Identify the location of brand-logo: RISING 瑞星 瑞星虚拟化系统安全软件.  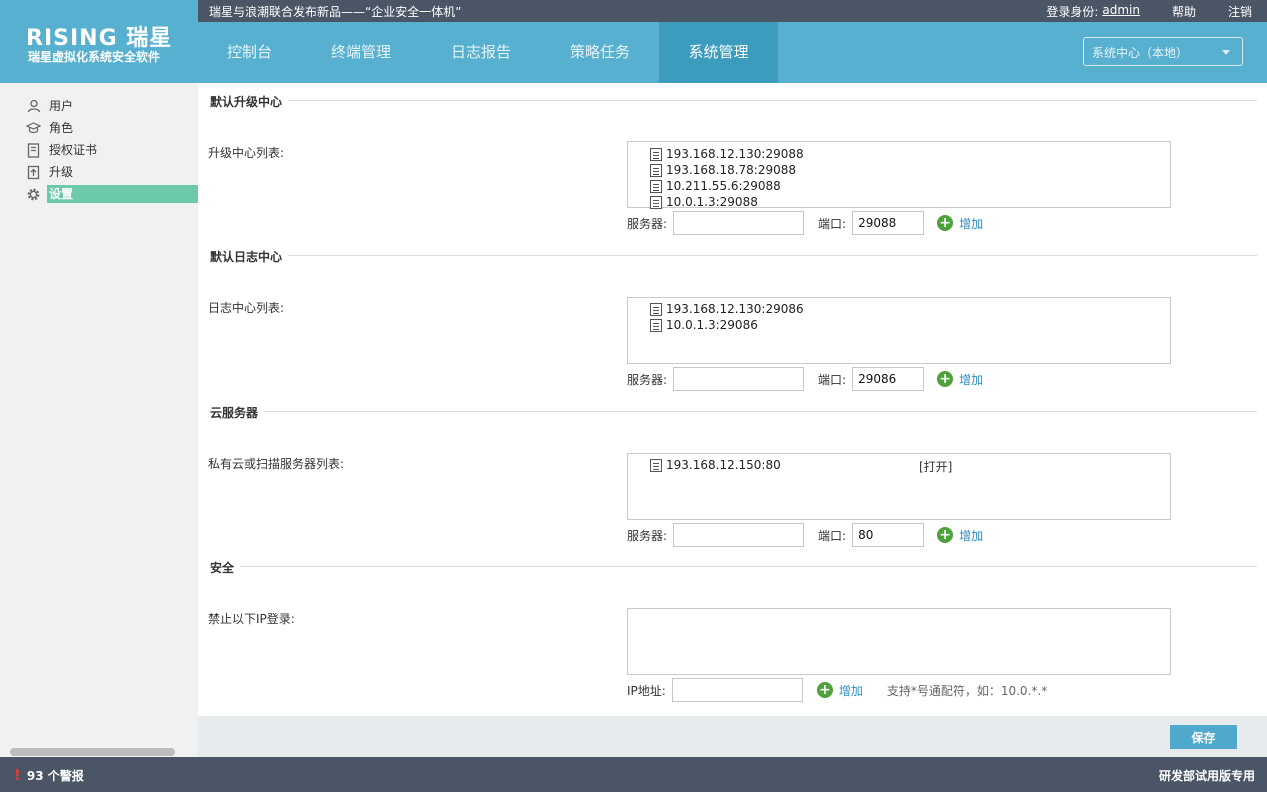
(99, 41).